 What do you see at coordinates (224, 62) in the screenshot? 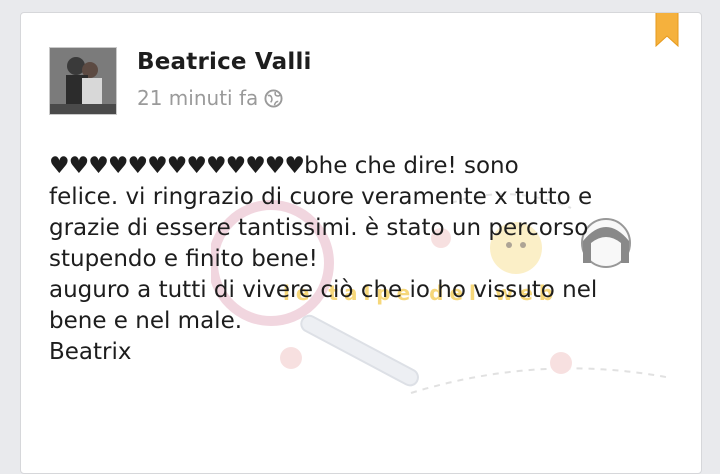
I see `author-name: Beatrice Valli` at bounding box center [224, 62].